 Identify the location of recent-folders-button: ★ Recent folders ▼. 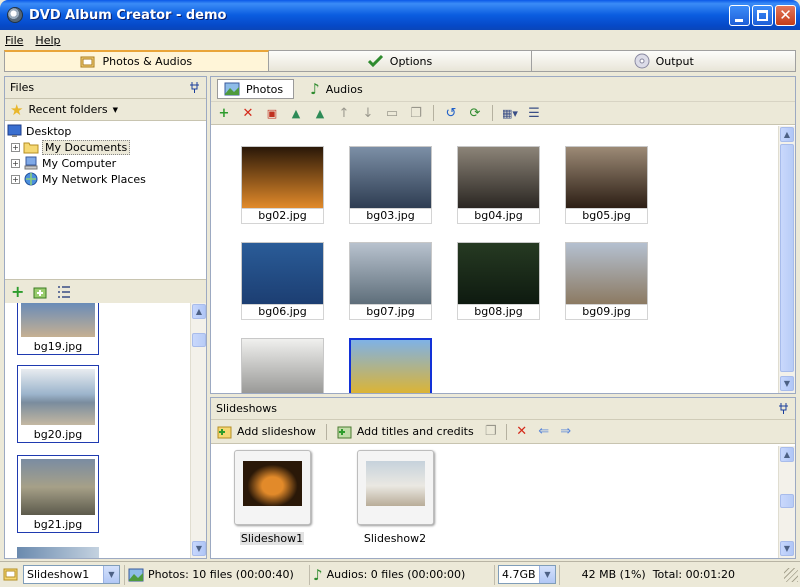
(105, 110).